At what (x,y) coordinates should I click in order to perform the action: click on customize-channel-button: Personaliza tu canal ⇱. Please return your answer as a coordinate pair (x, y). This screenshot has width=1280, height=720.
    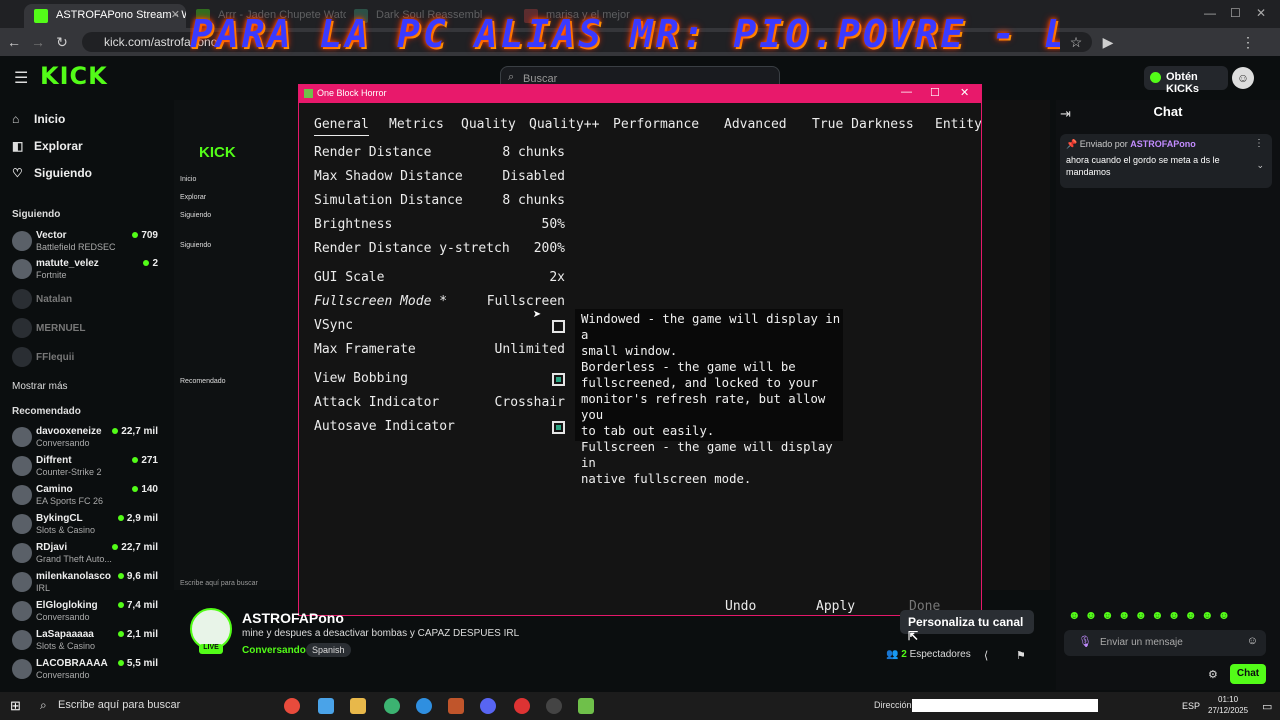
    Looking at the image, I should click on (967, 626).